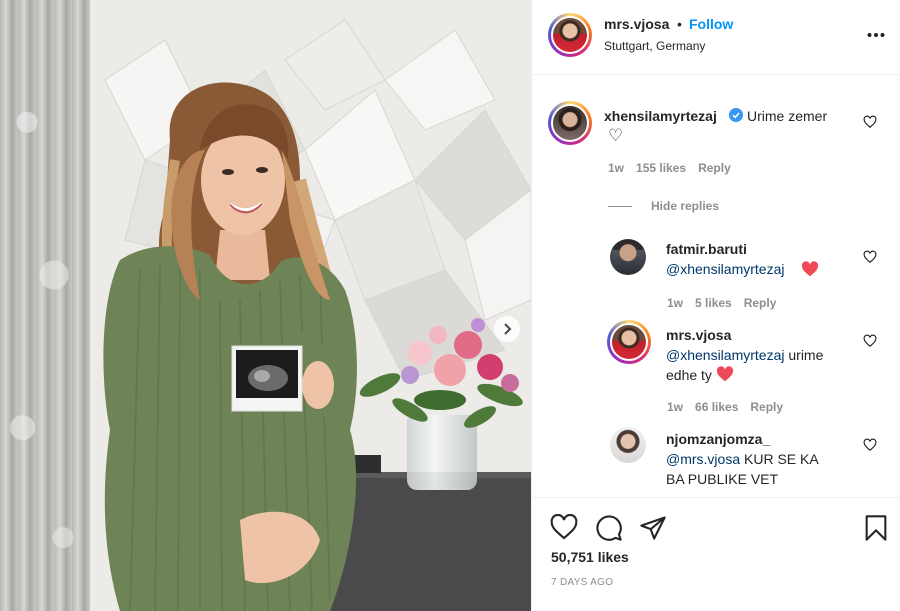 The height and width of the screenshot is (611, 900). I want to click on reply-text-part: urime, so click(804, 355).